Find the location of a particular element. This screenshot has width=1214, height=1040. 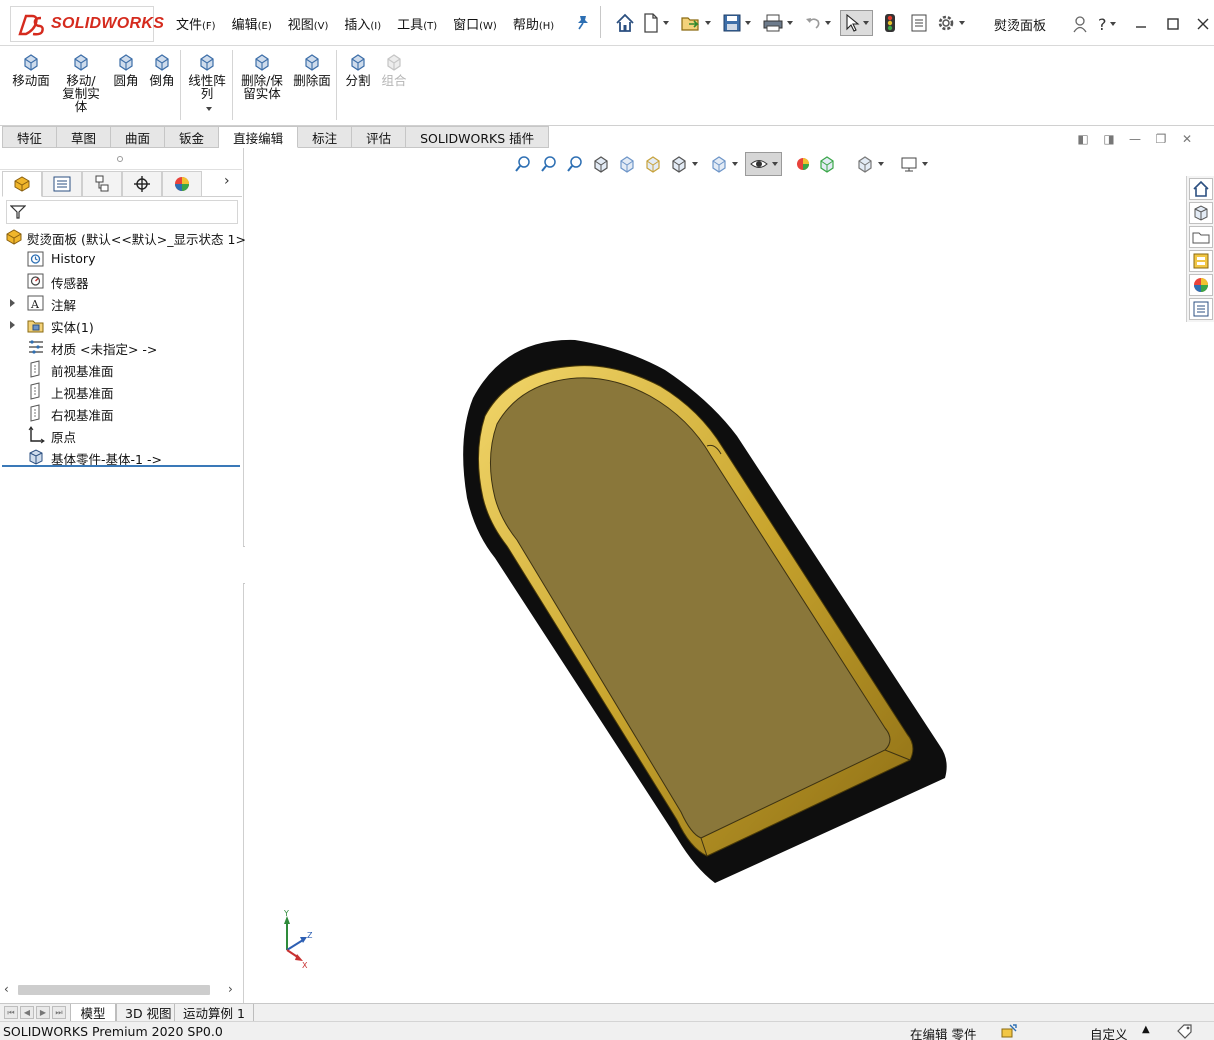

menu-item-0: 文件(F) is located at coordinates (196, 23).